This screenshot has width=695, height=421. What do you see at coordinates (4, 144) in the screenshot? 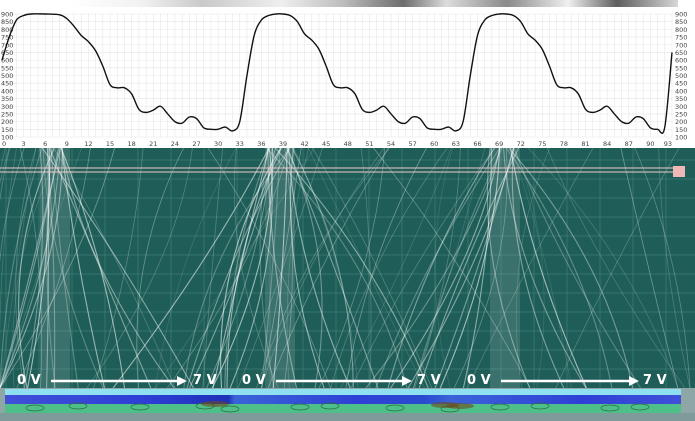
I see `x-tick-label: 0` at bounding box center [4, 144].